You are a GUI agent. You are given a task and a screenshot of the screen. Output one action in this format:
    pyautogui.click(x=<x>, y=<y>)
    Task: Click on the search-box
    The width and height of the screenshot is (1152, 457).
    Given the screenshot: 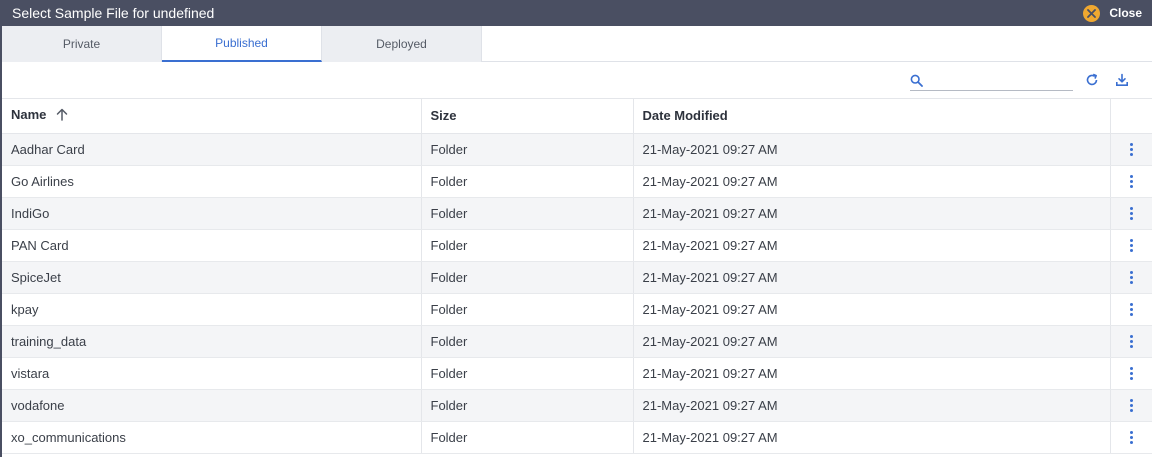 What is the action you would take?
    pyautogui.click(x=991, y=81)
    